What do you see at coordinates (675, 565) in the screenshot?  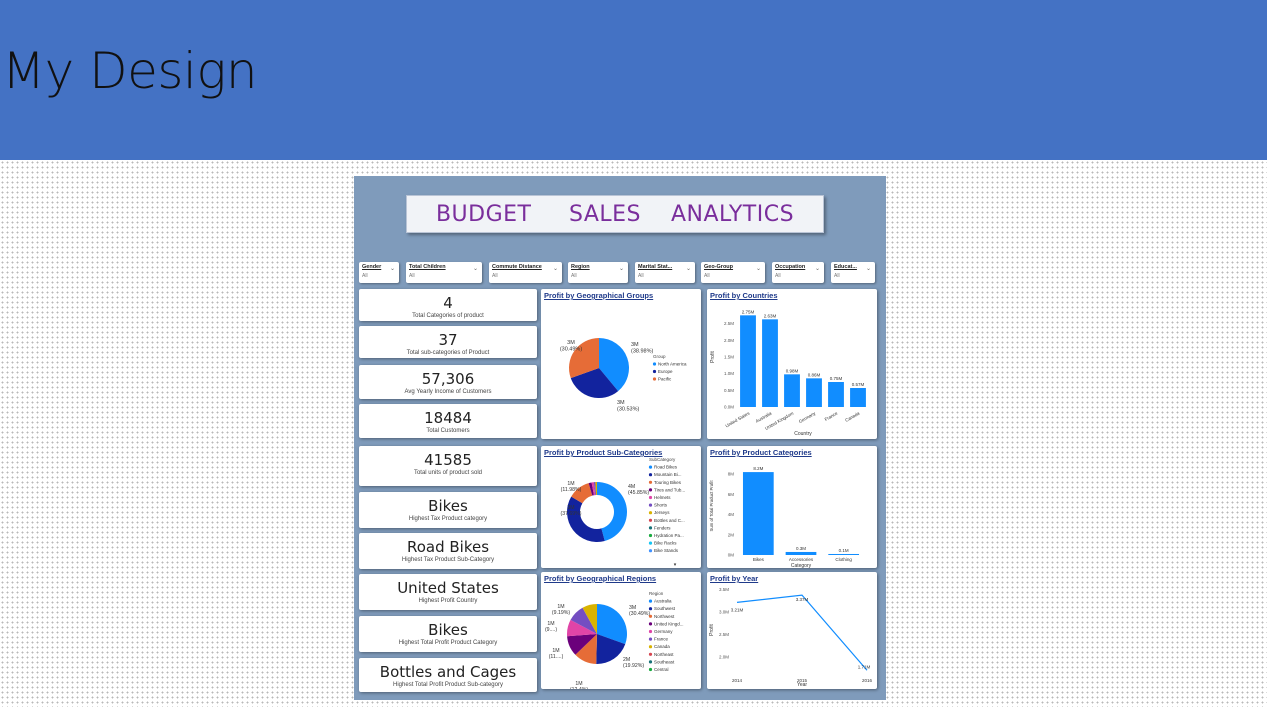 I see `scroll-down-icon: ▾` at bounding box center [675, 565].